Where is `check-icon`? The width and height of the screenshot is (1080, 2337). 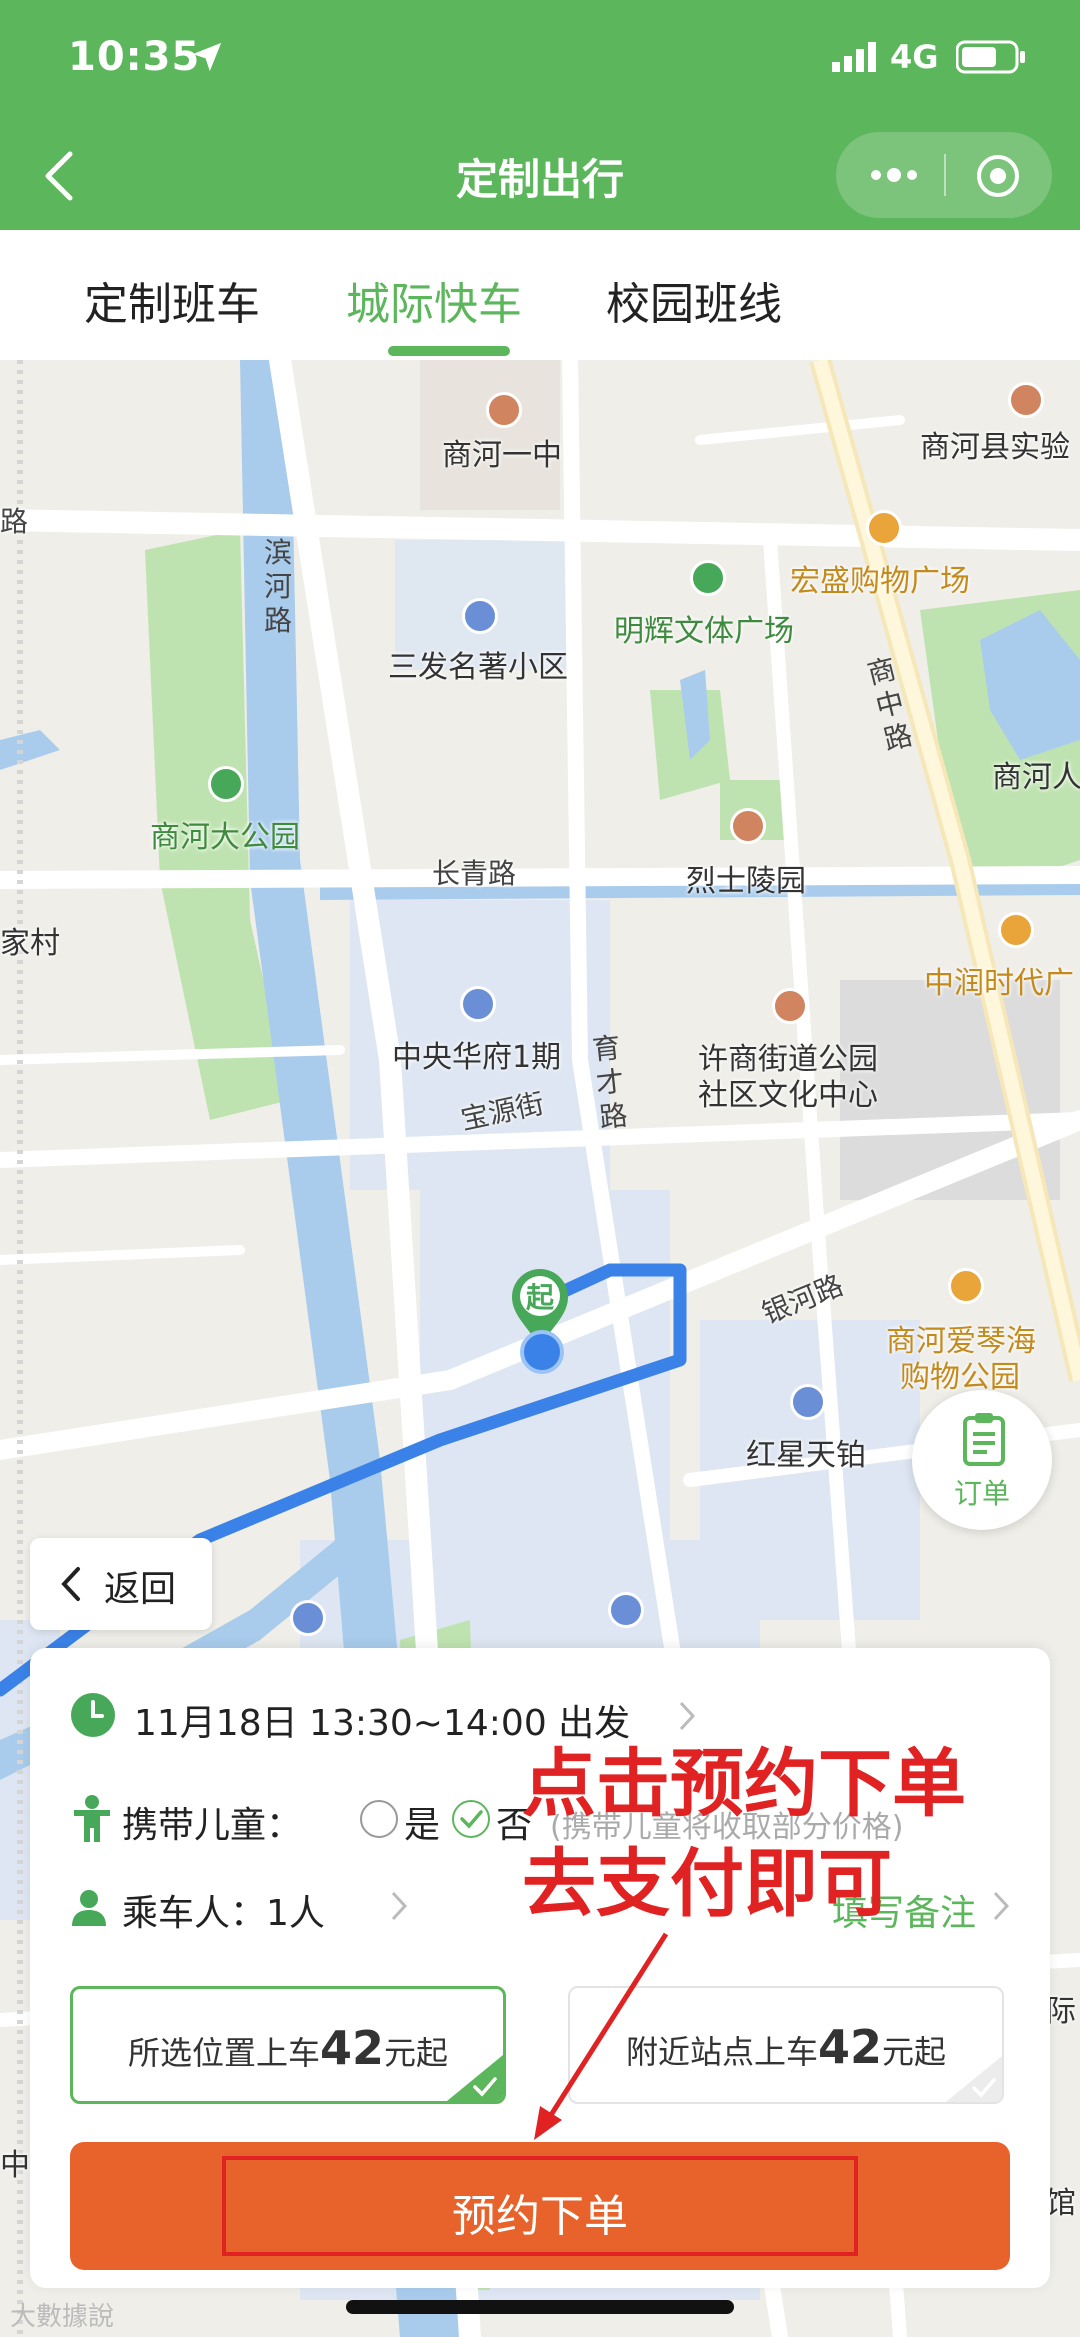
check-icon is located at coordinates (471, 1819).